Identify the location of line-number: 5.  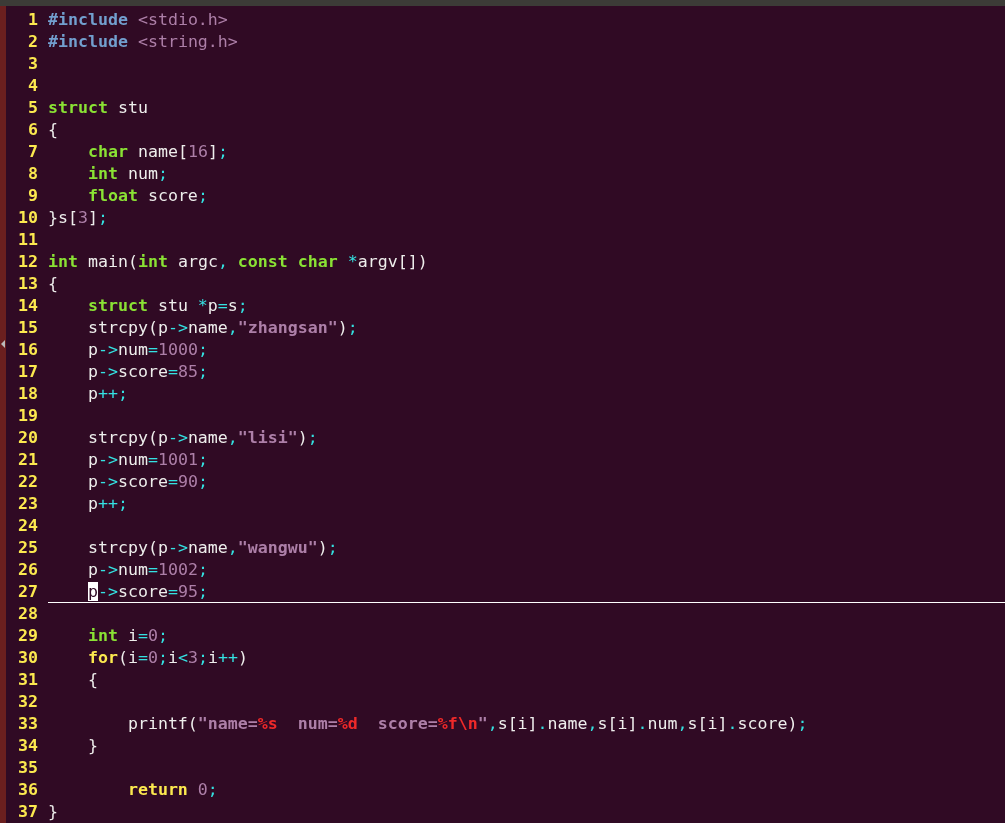
(32, 108).